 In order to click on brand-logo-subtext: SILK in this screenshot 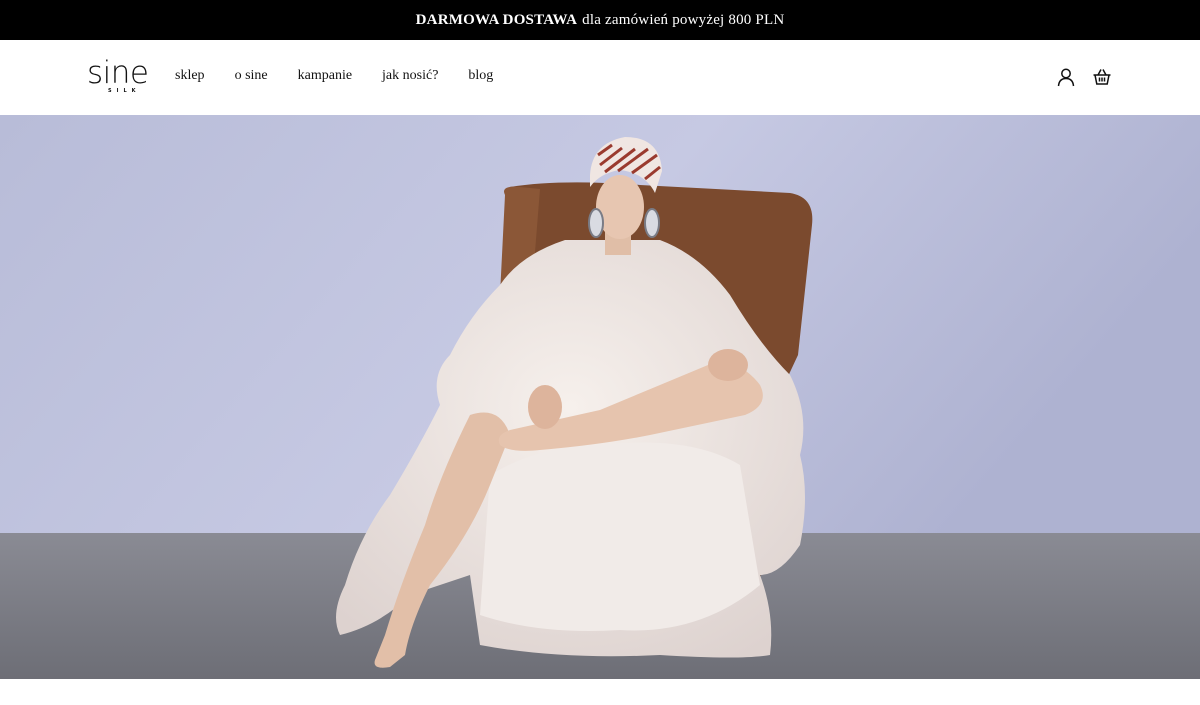, I will do `click(124, 91)`.